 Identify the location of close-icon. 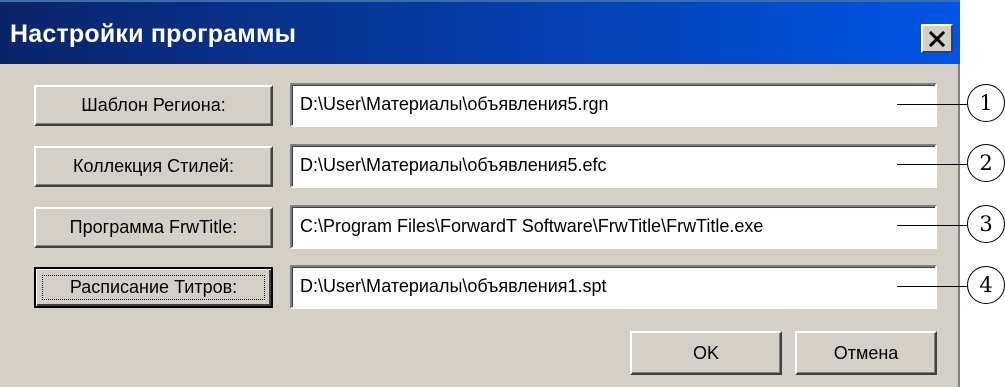
(937, 38).